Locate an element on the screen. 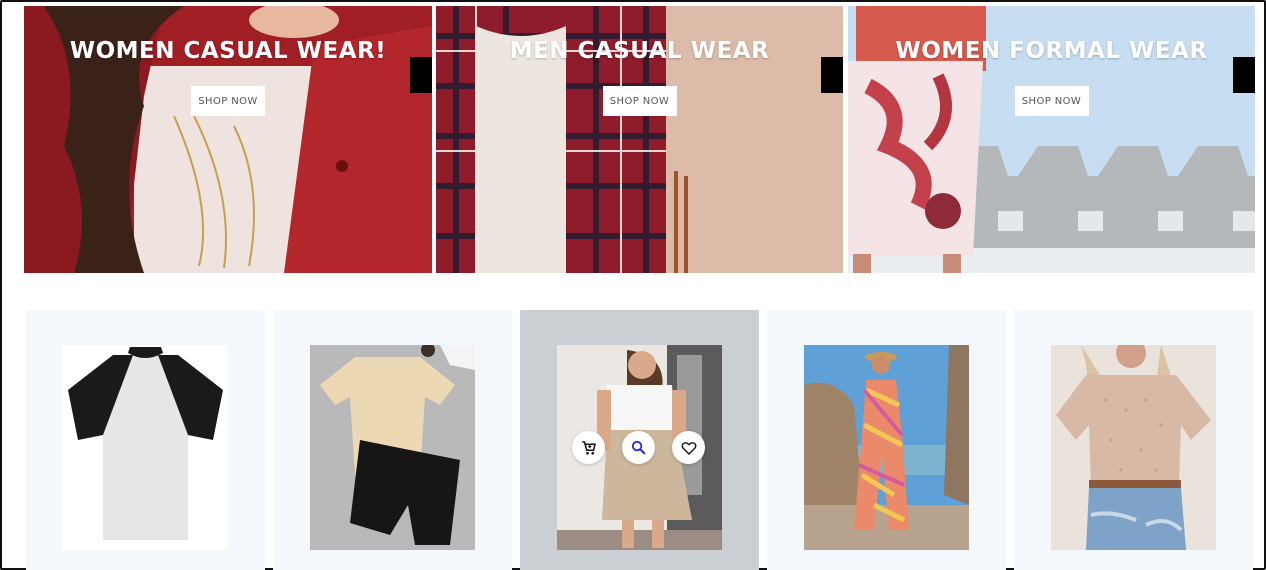 The height and width of the screenshot is (570, 1266). add-to-cart-button is located at coordinates (588, 447).